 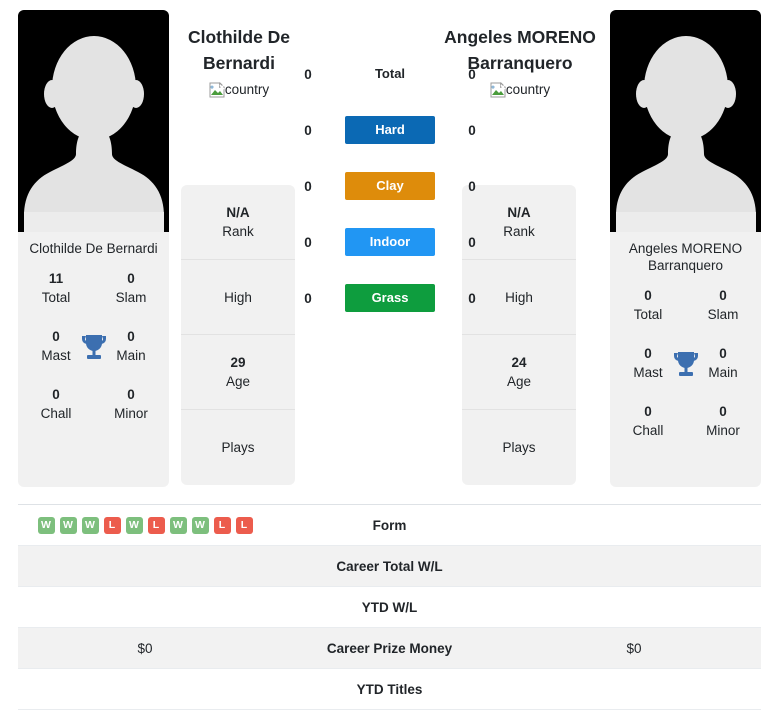 I want to click on surface-h2h-column: 0 Total 0 0 Hard 0 0 Clay 0 0 Indoor 0 0, so click(x=390, y=186).